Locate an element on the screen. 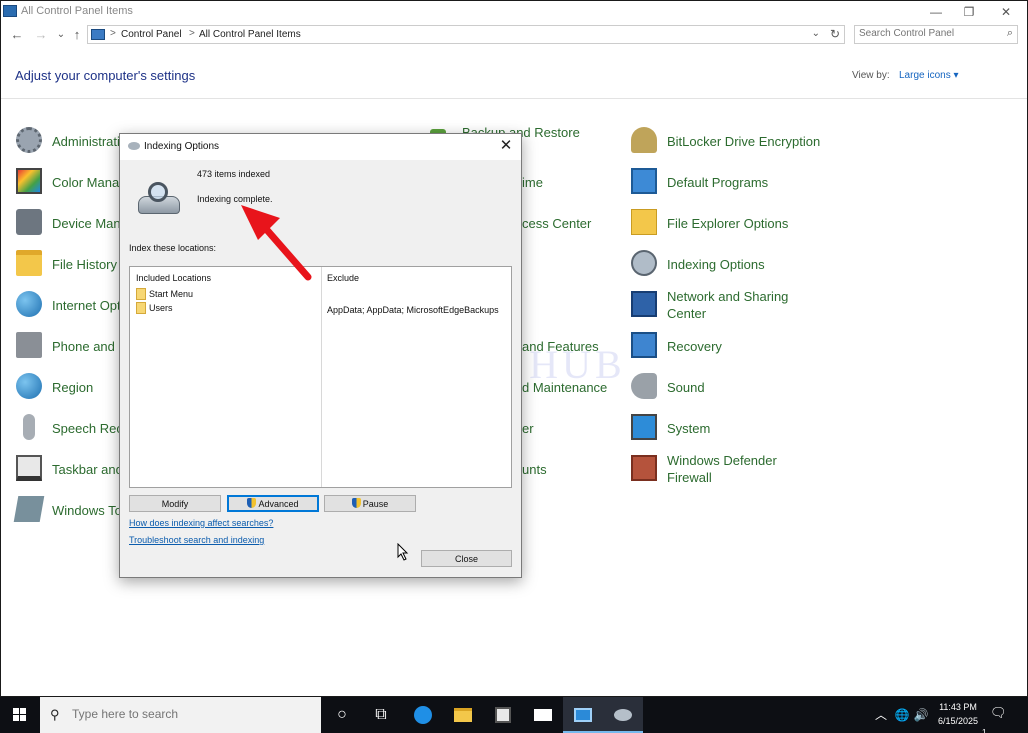  default-programs-icon is located at coordinates (644, 181).